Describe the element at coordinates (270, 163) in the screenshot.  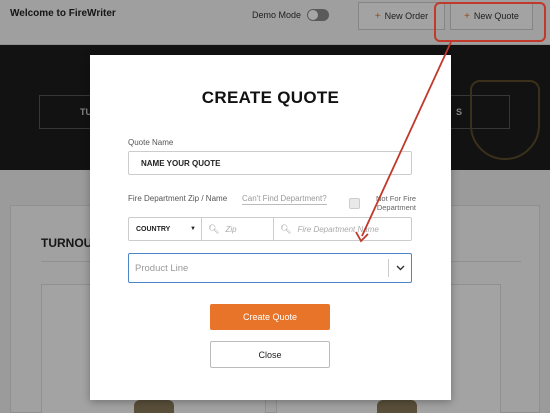
I see `quote-name-input` at that location.